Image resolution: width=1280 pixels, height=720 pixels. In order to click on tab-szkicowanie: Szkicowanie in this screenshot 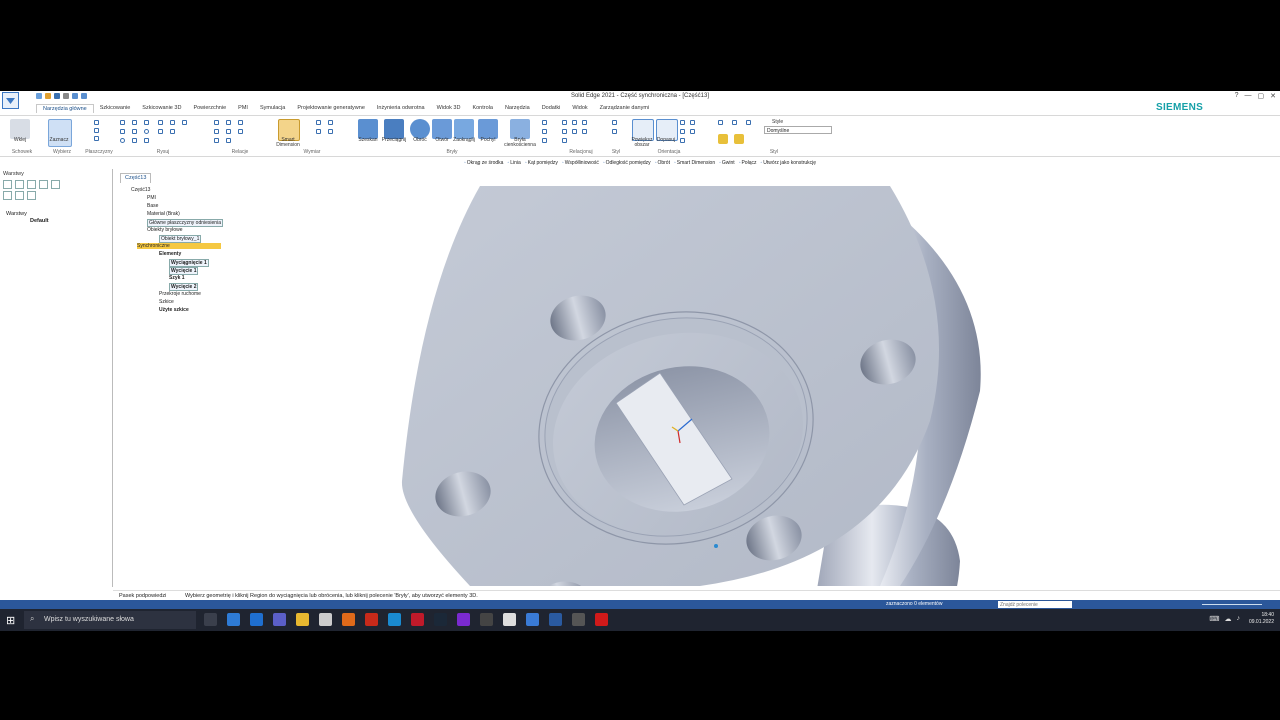, I will do `click(115, 108)`.